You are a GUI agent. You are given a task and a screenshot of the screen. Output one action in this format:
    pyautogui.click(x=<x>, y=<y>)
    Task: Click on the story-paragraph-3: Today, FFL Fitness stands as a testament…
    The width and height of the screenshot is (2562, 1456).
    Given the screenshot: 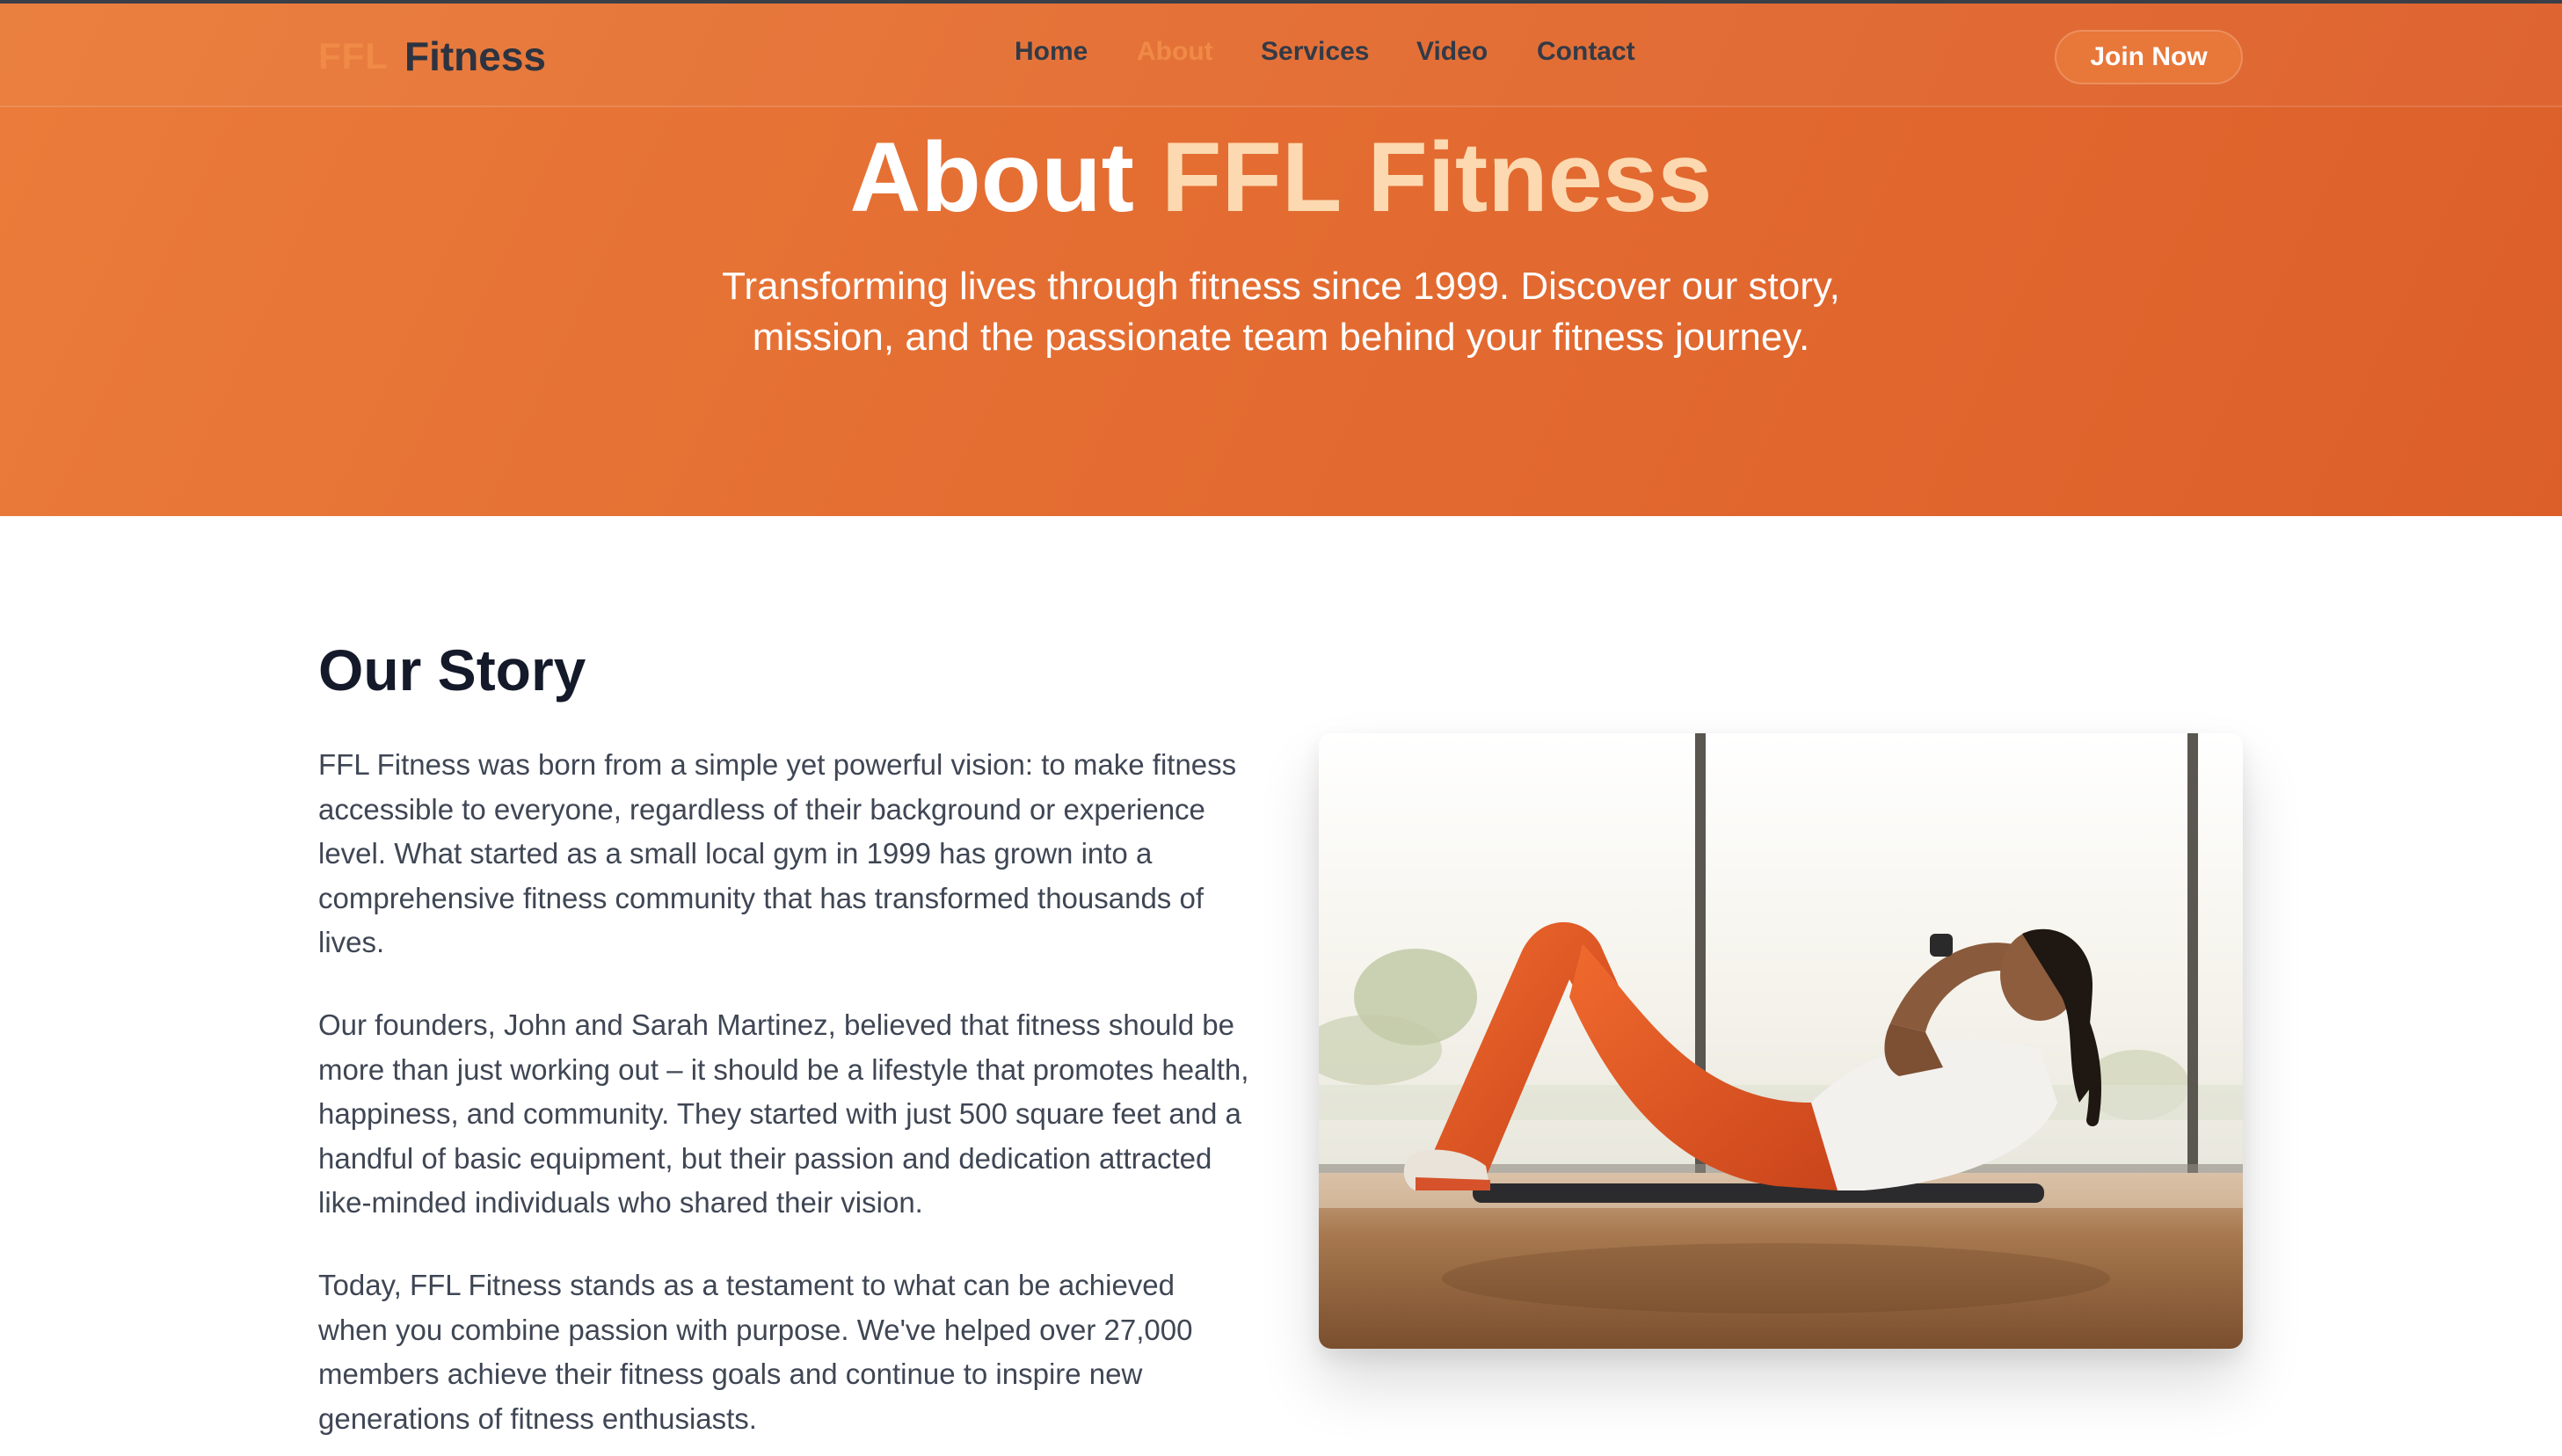 What is the action you would take?
    pyautogui.click(x=755, y=1352)
    